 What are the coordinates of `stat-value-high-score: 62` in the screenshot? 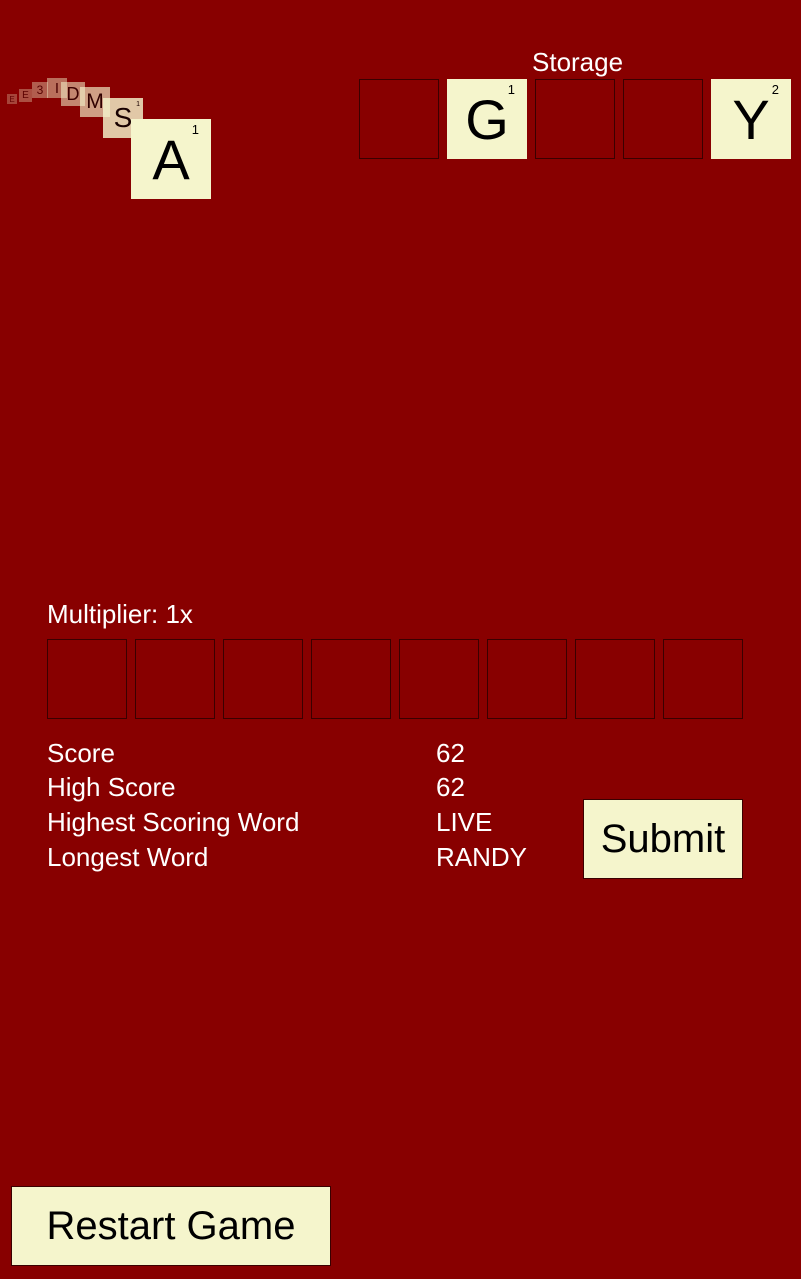 It's located at (450, 787).